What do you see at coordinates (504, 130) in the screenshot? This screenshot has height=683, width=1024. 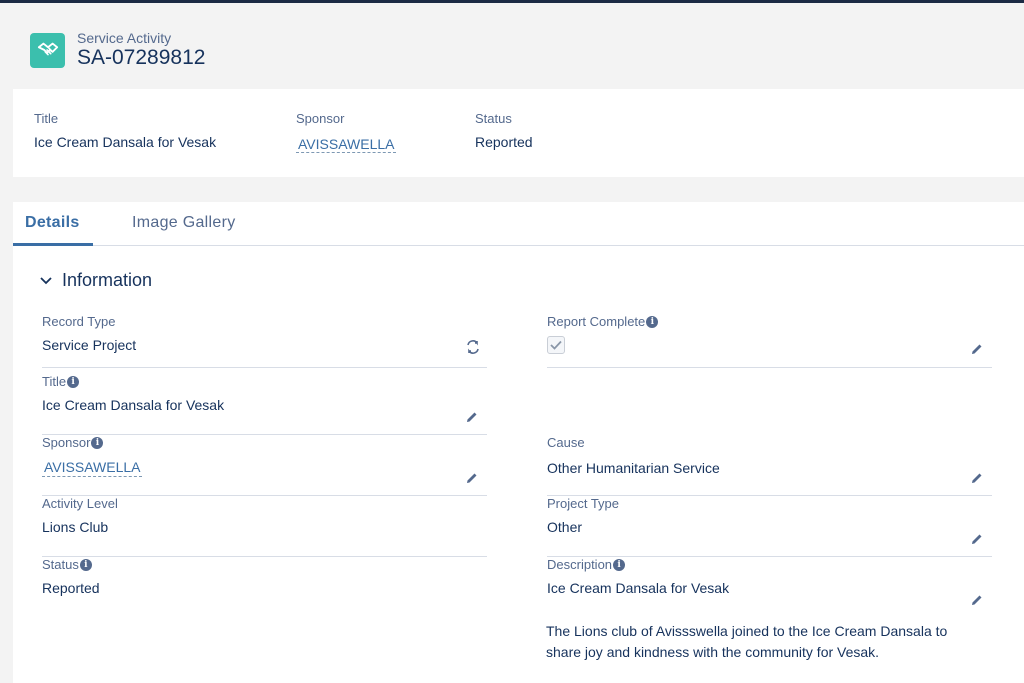 I see `highlight-status: Status Reported` at bounding box center [504, 130].